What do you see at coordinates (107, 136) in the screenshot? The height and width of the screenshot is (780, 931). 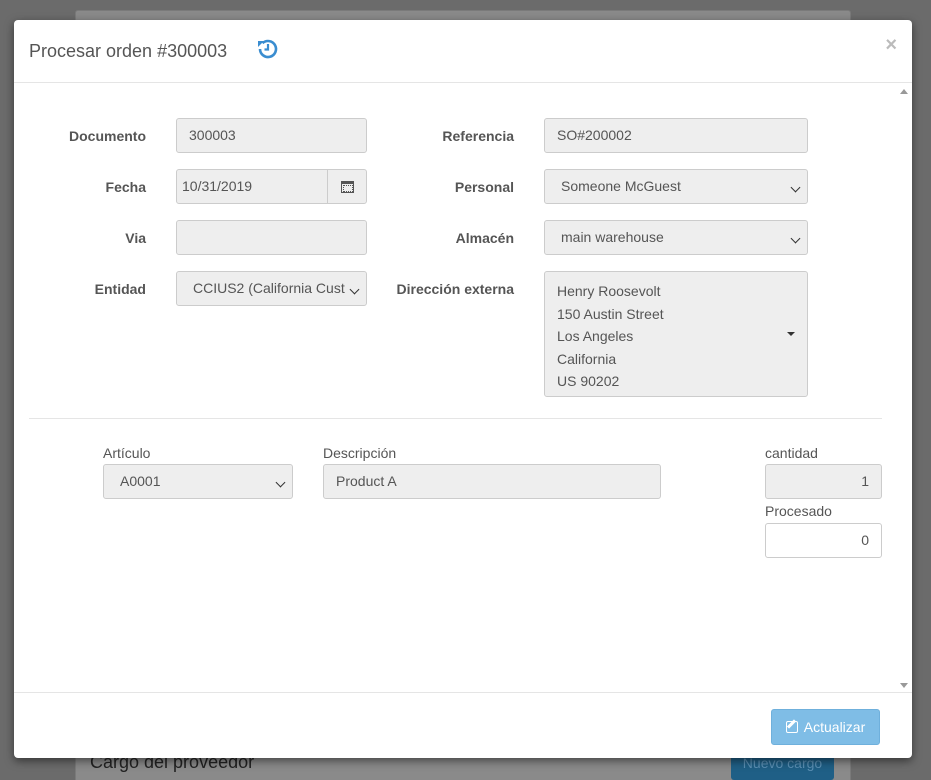 I see `documento-label: Documento` at bounding box center [107, 136].